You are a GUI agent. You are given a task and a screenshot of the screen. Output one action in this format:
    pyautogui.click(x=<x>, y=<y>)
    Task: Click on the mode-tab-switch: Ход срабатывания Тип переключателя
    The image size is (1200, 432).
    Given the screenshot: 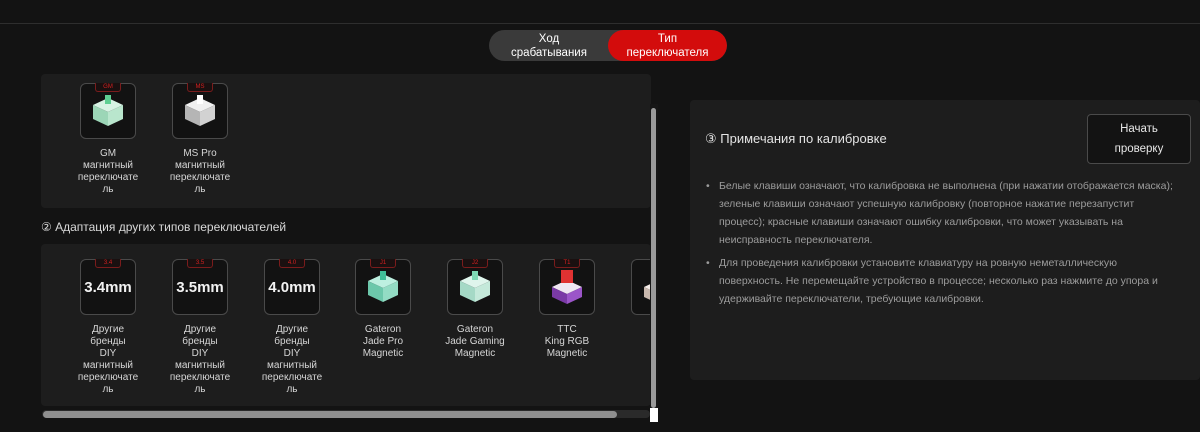 What is the action you would take?
    pyautogui.click(x=608, y=45)
    